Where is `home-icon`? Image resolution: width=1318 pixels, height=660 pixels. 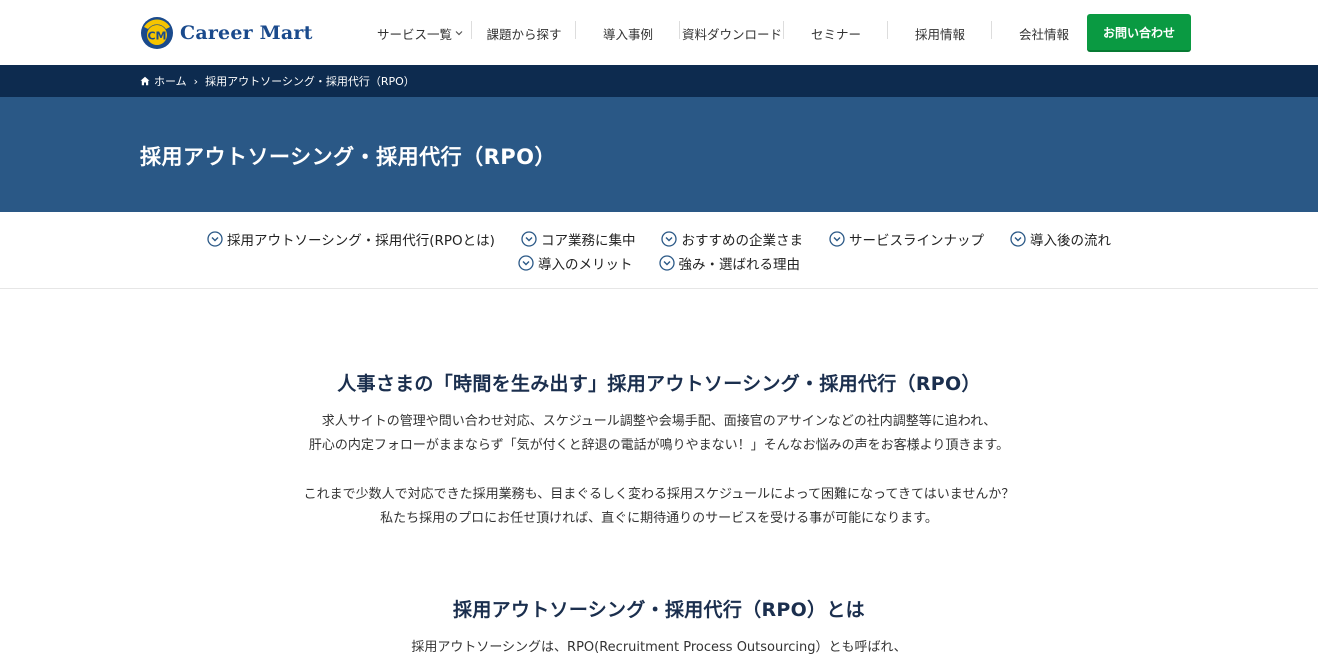
home-icon is located at coordinates (145, 81).